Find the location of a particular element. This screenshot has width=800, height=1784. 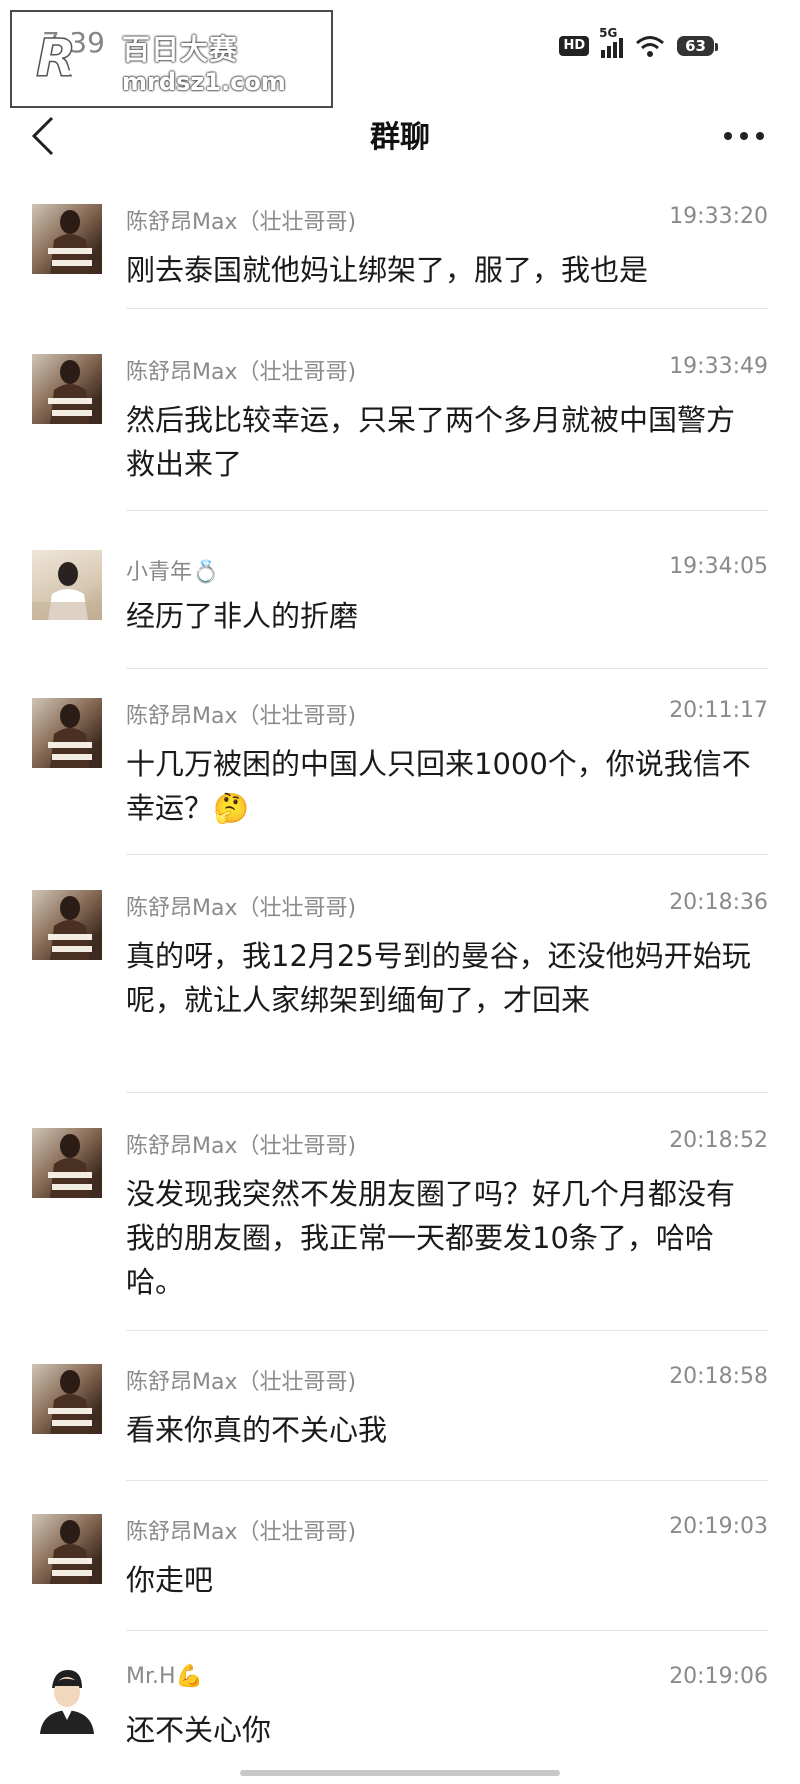

watermark-title: 百日大赛 is located at coordinates (180, 49).